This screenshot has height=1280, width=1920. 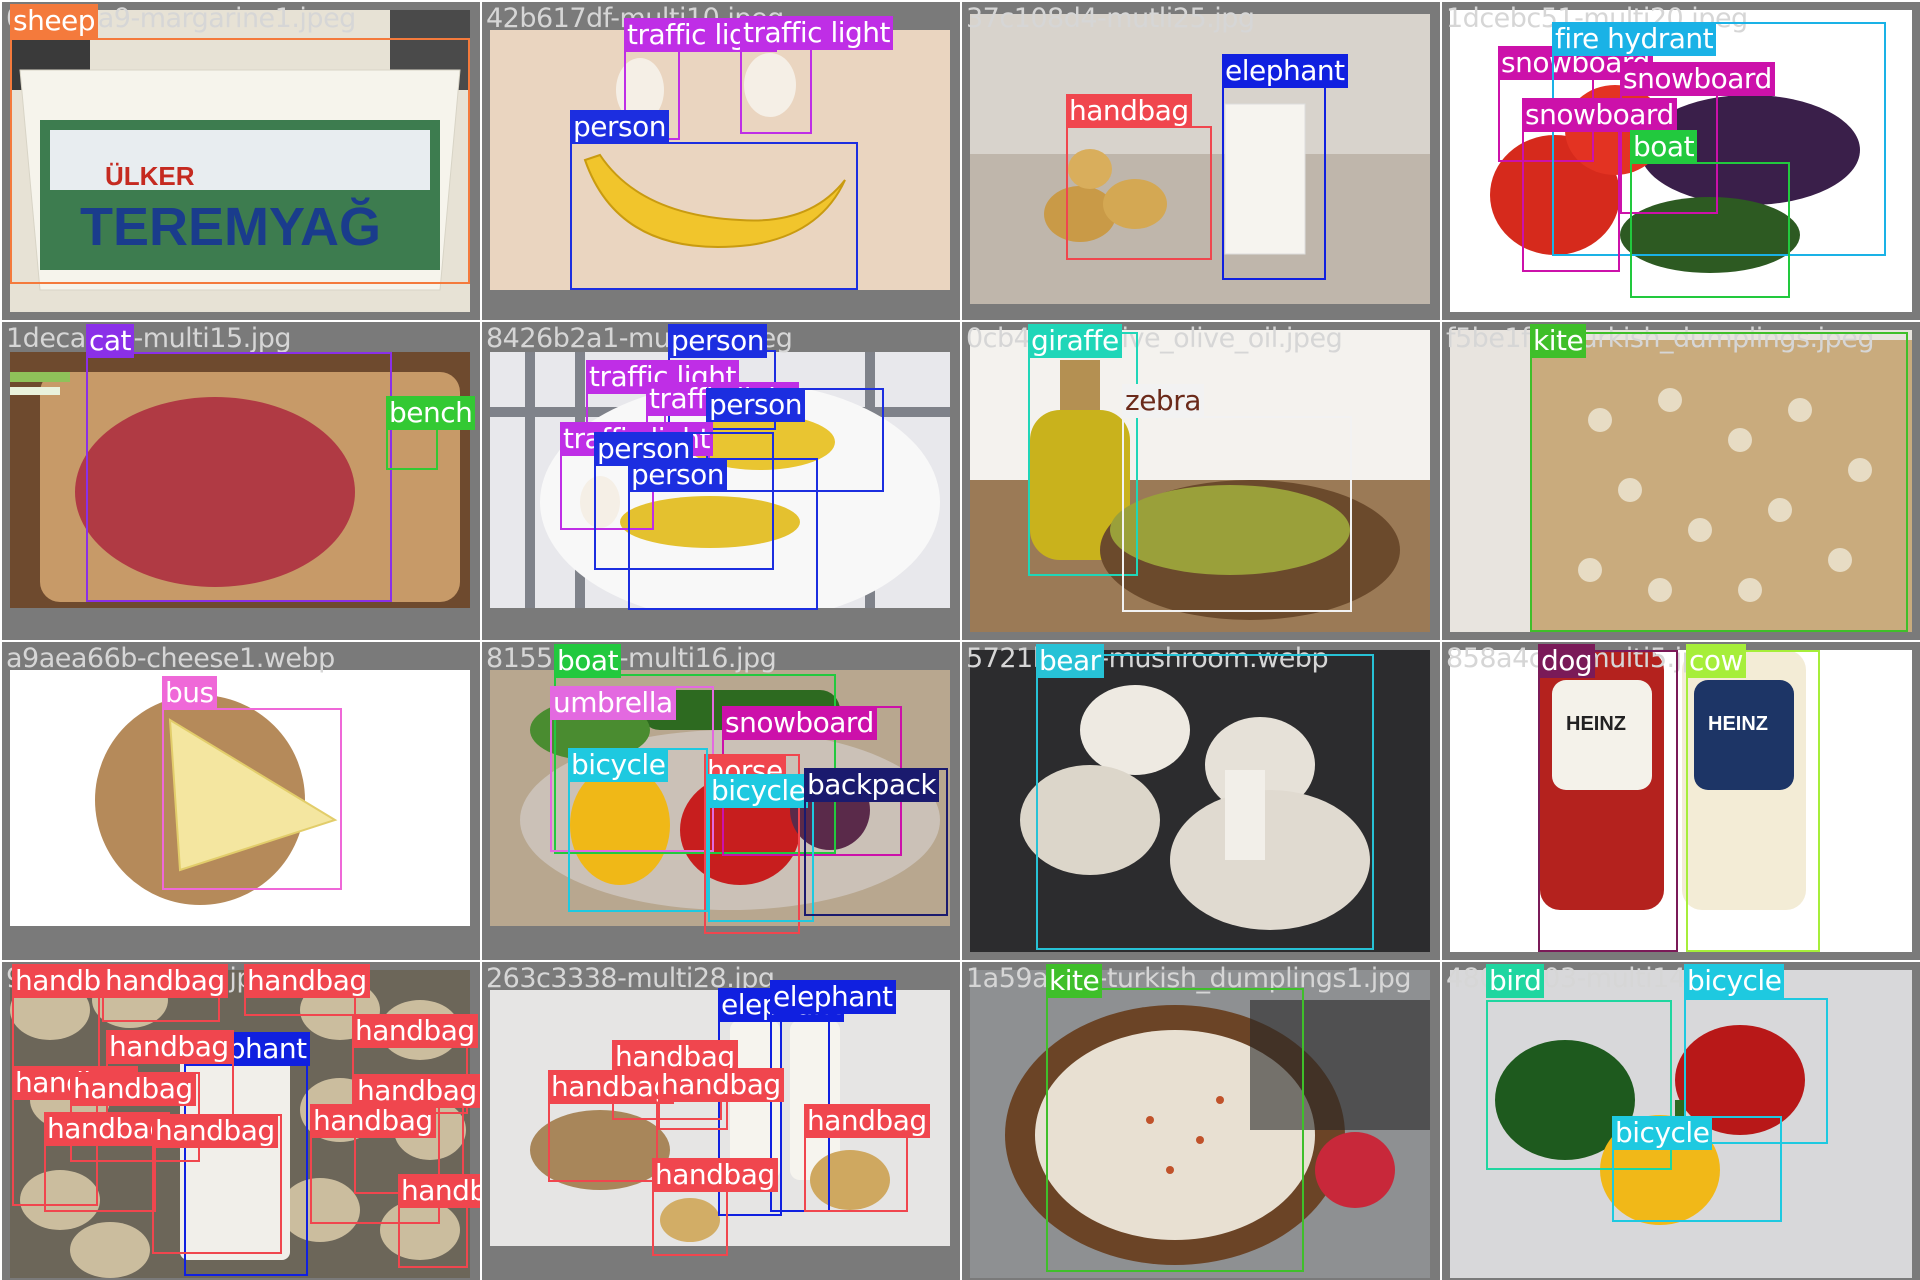 What do you see at coordinates (1710, 214) in the screenshot?
I see `detection-box: boat` at bounding box center [1710, 214].